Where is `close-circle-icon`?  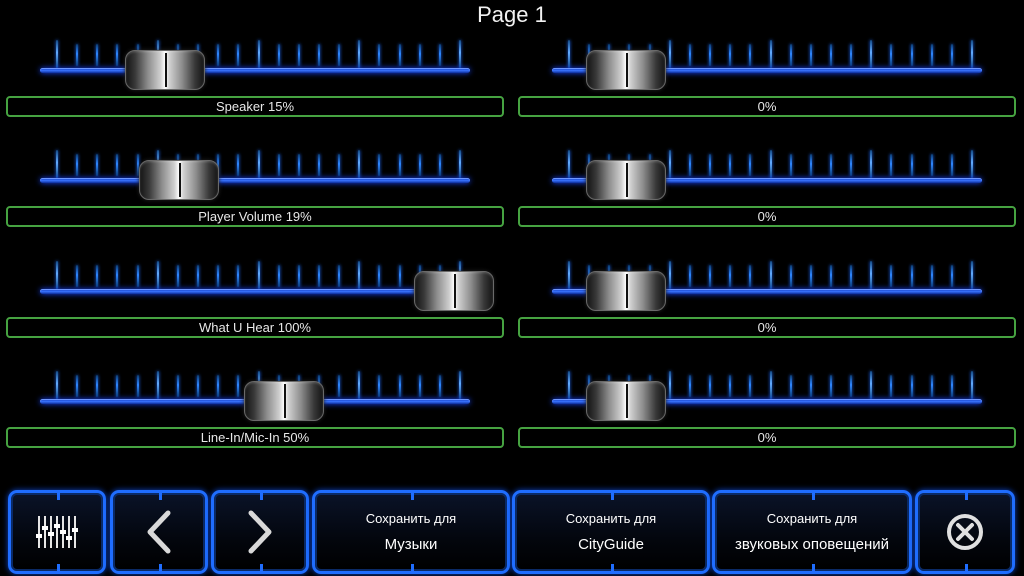
close-circle-icon is located at coordinates (965, 532).